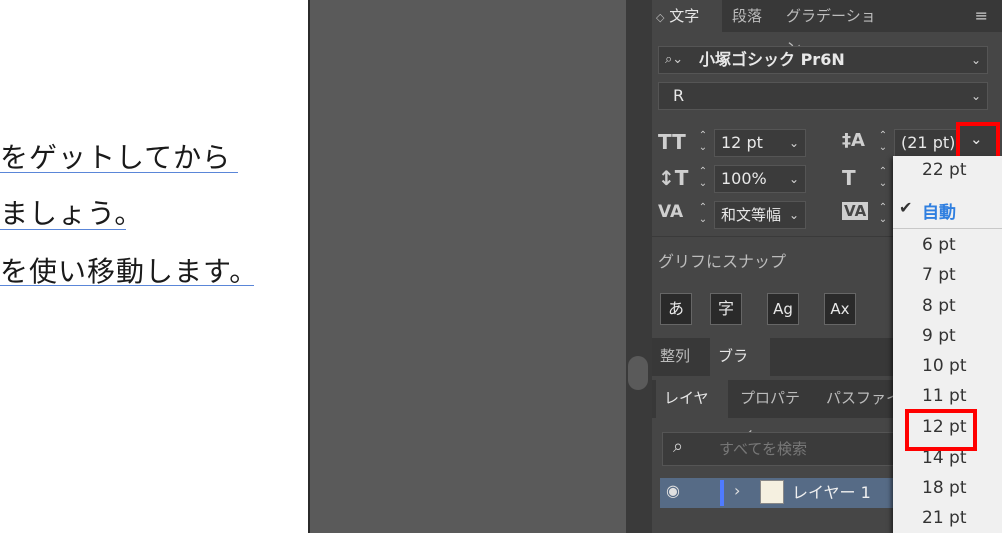 Image resolution: width=1002 pixels, height=533 pixels. What do you see at coordinates (944, 366) in the screenshot?
I see `leading-option-10pt: 10 pt` at bounding box center [944, 366].